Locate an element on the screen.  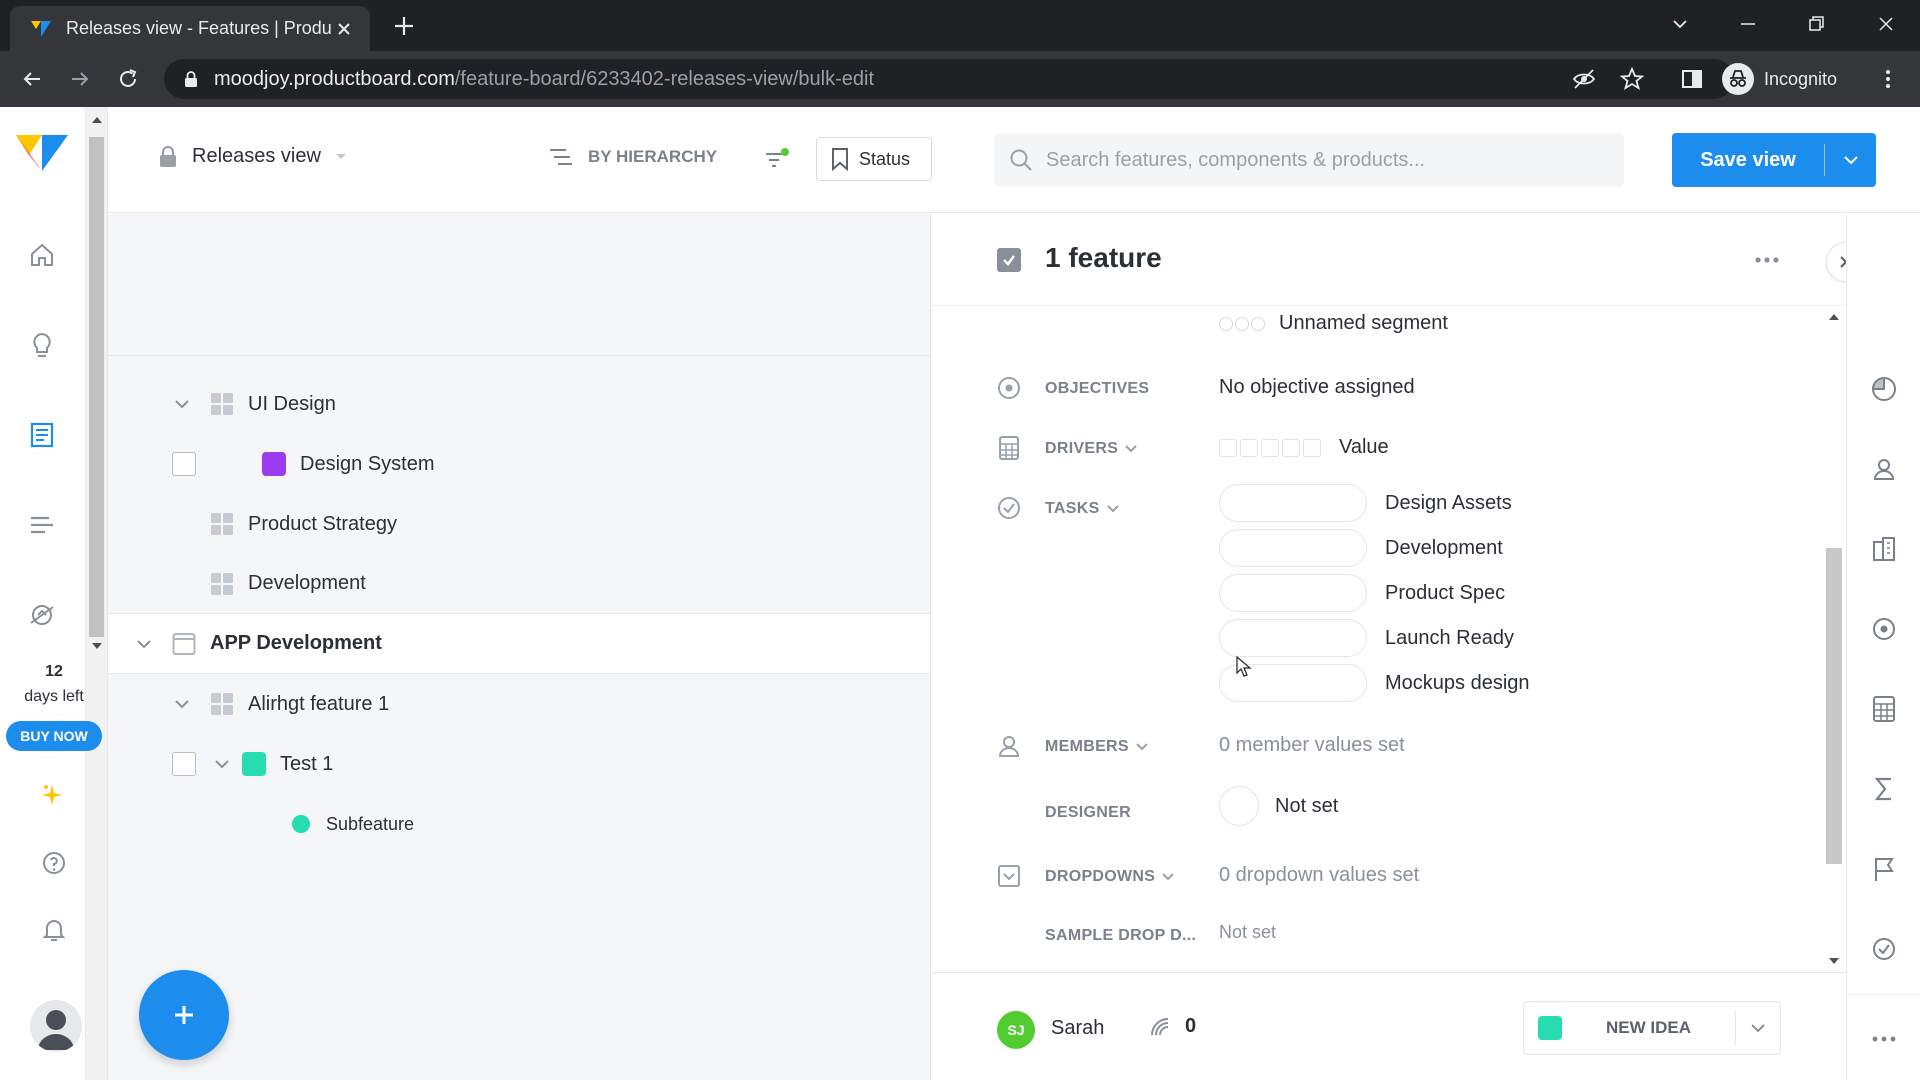
objectives-value: No objective assigned is located at coordinates (1317, 387).